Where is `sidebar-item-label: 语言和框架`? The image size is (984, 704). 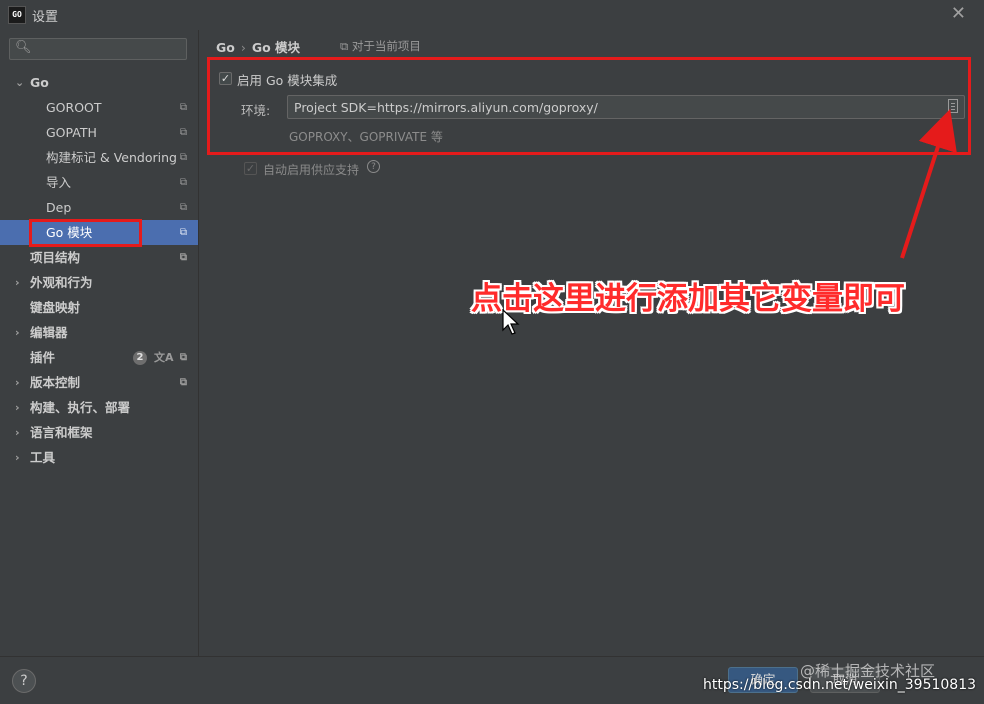
sidebar-item-label: 语言和框架 is located at coordinates (61, 432).